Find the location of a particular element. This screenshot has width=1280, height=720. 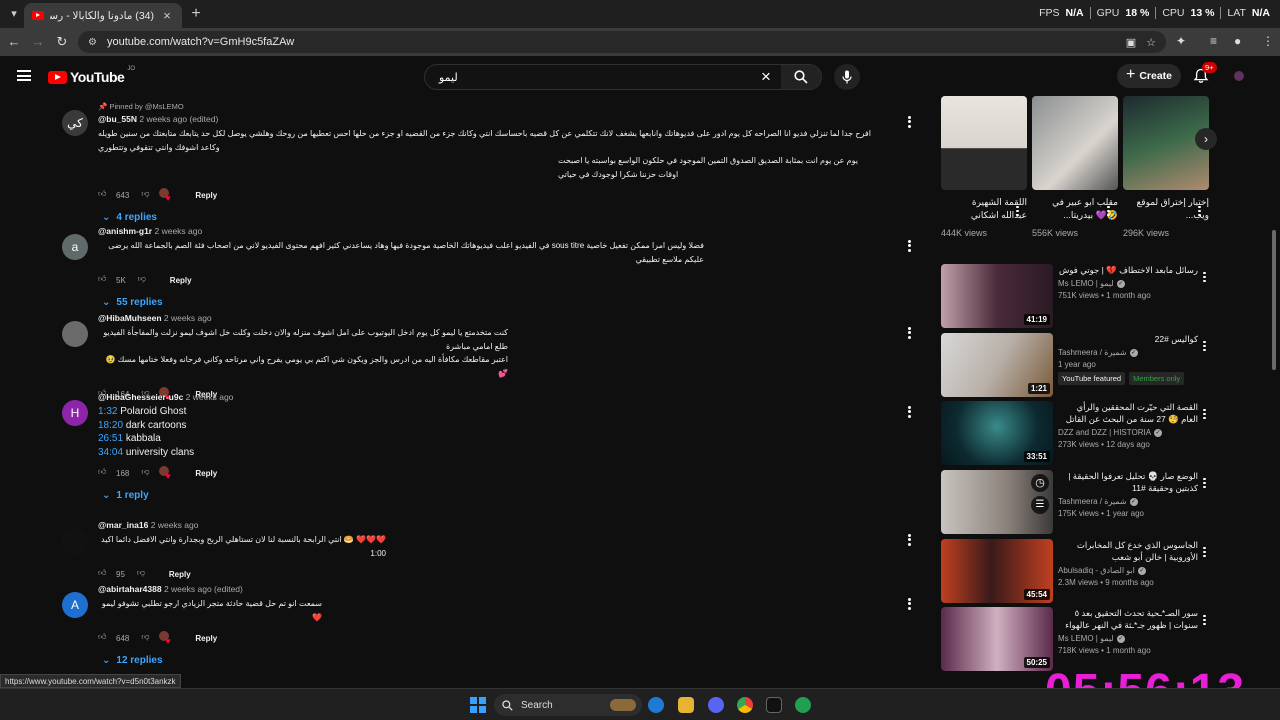

browser-tab-active: (34) مادونا والكابالا - رسائل مبطنة... × is located at coordinates (103, 15).